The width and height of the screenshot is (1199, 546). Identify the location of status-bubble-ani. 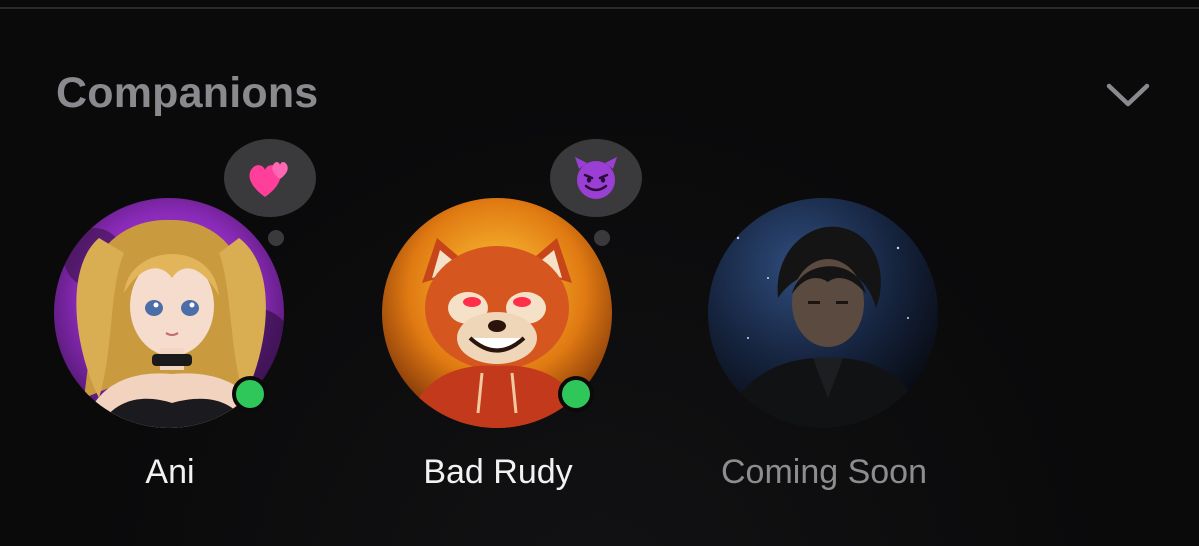
(270, 178).